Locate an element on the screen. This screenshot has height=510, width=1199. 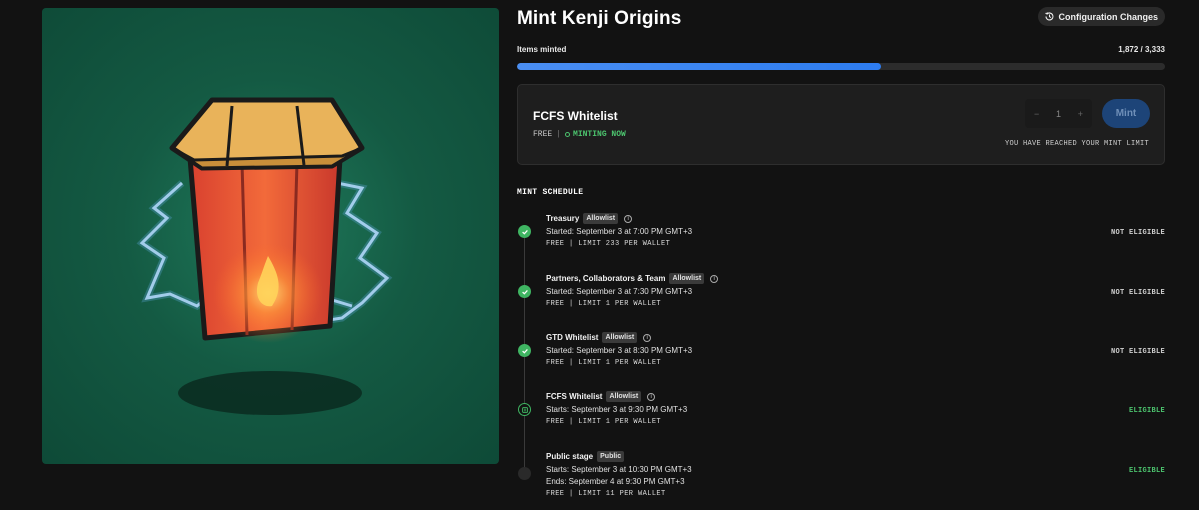
schedule-item-end-time: Ends: September 4 at 9:30 PM GMT+3 is located at coordinates (615, 481).